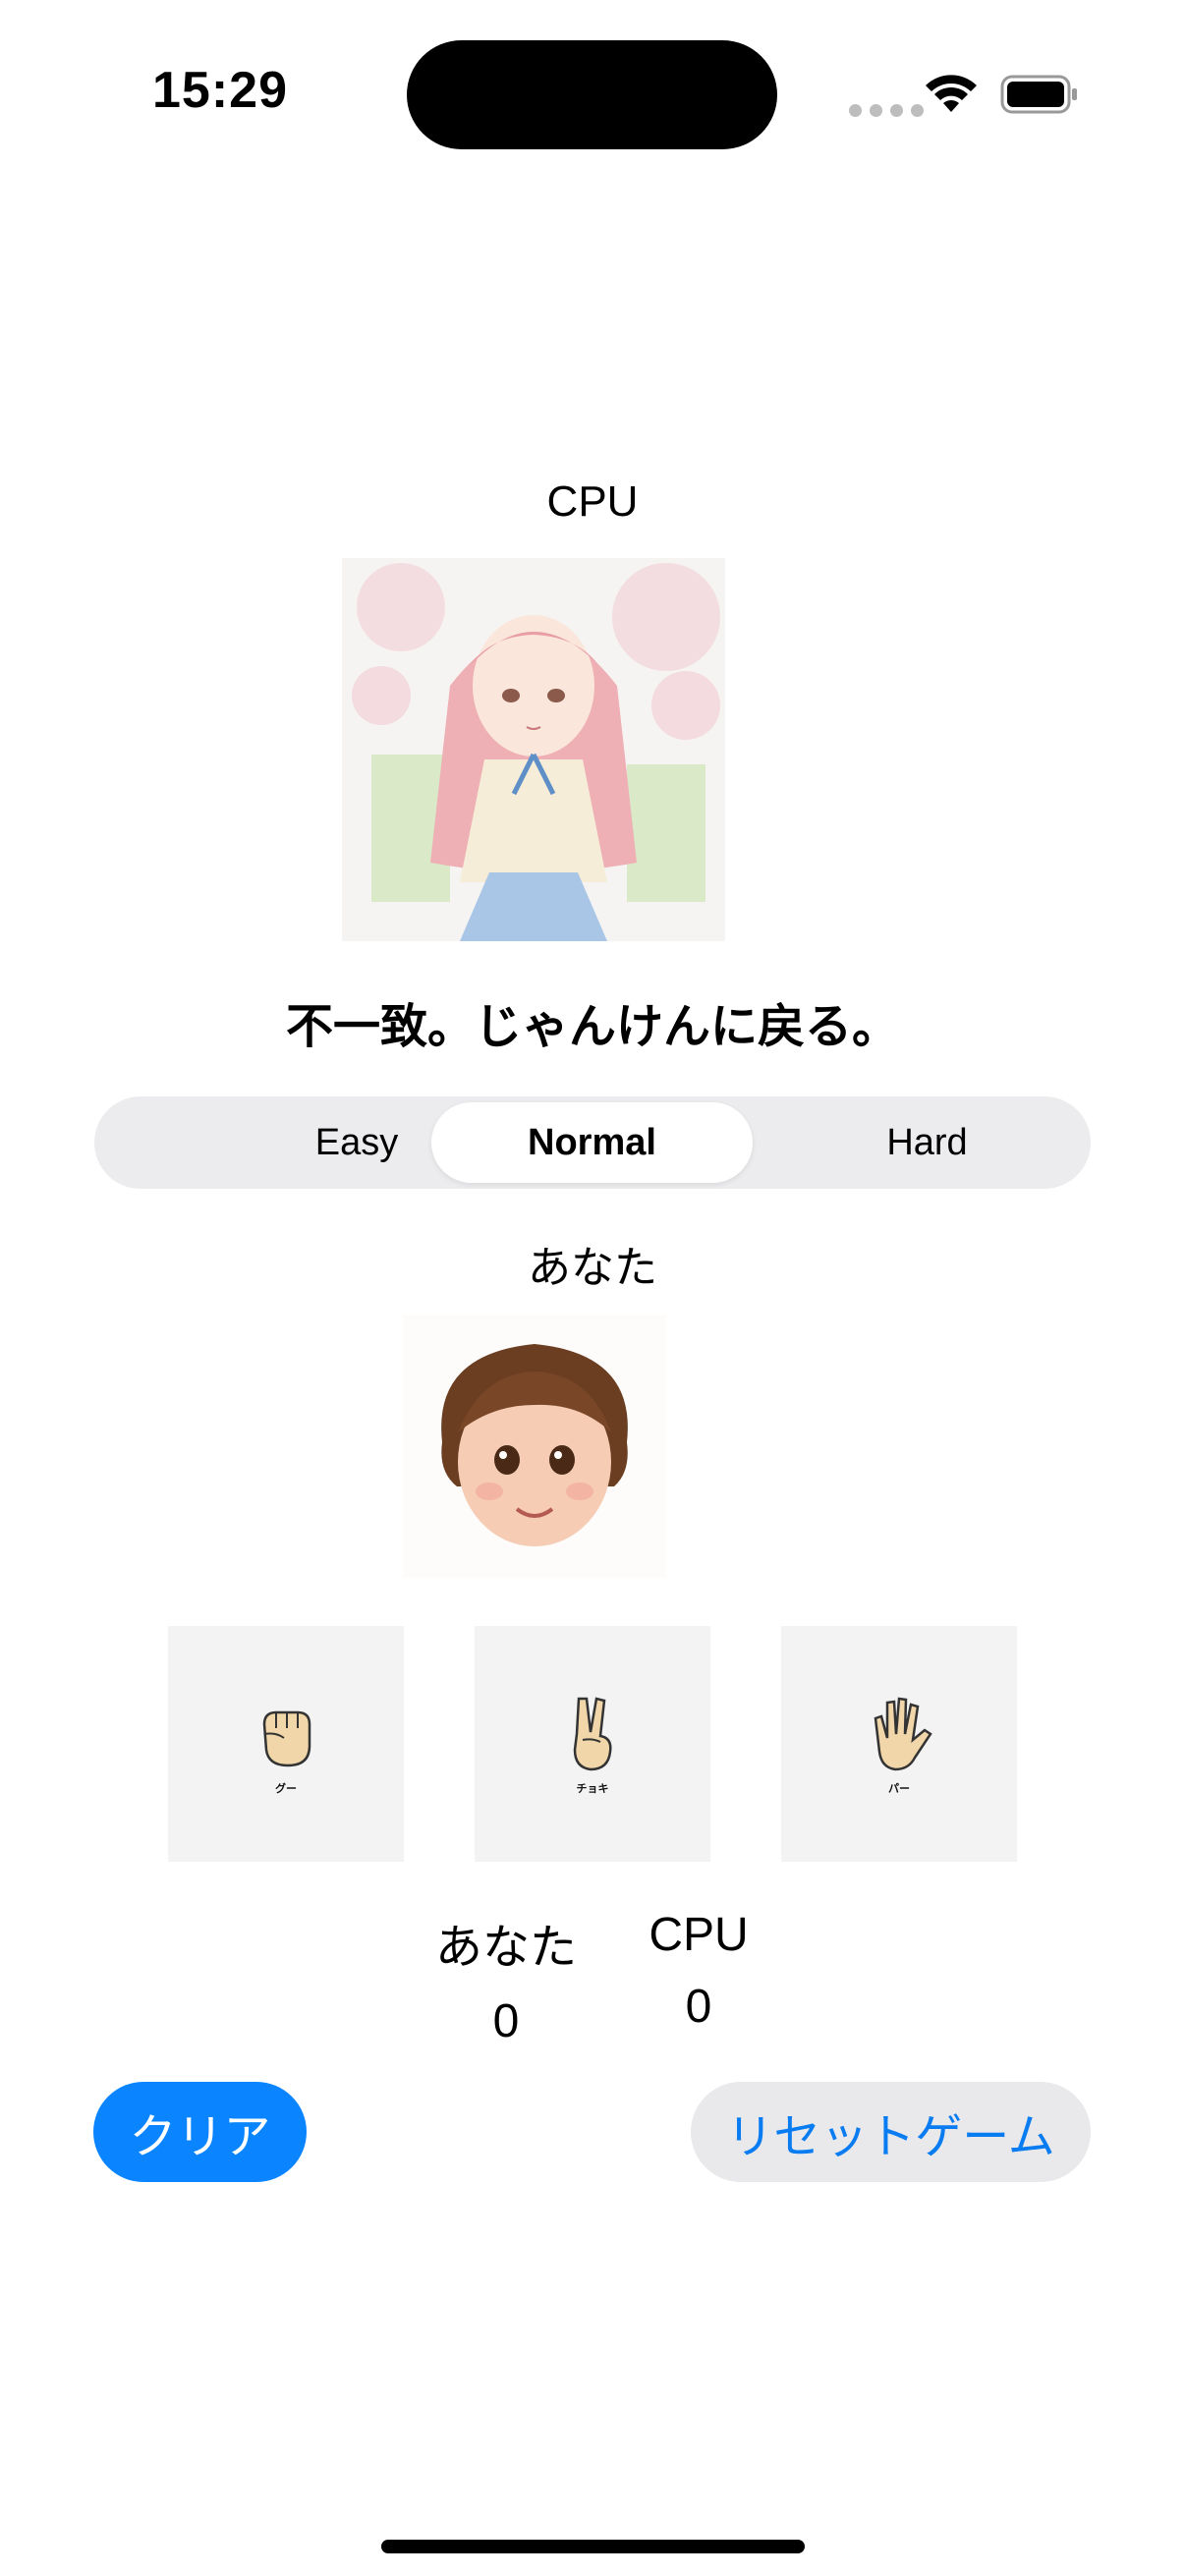  I want to click on home-indicator, so click(593, 2546).